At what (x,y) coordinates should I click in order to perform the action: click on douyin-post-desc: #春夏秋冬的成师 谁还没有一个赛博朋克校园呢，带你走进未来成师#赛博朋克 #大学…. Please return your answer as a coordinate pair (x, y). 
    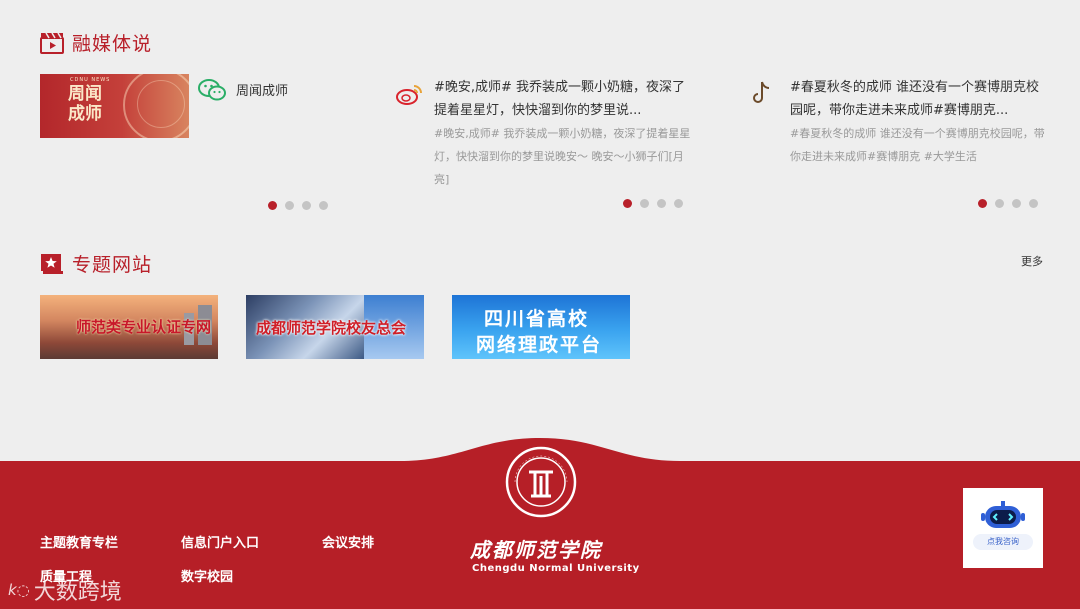
    Looking at the image, I should click on (917, 145).